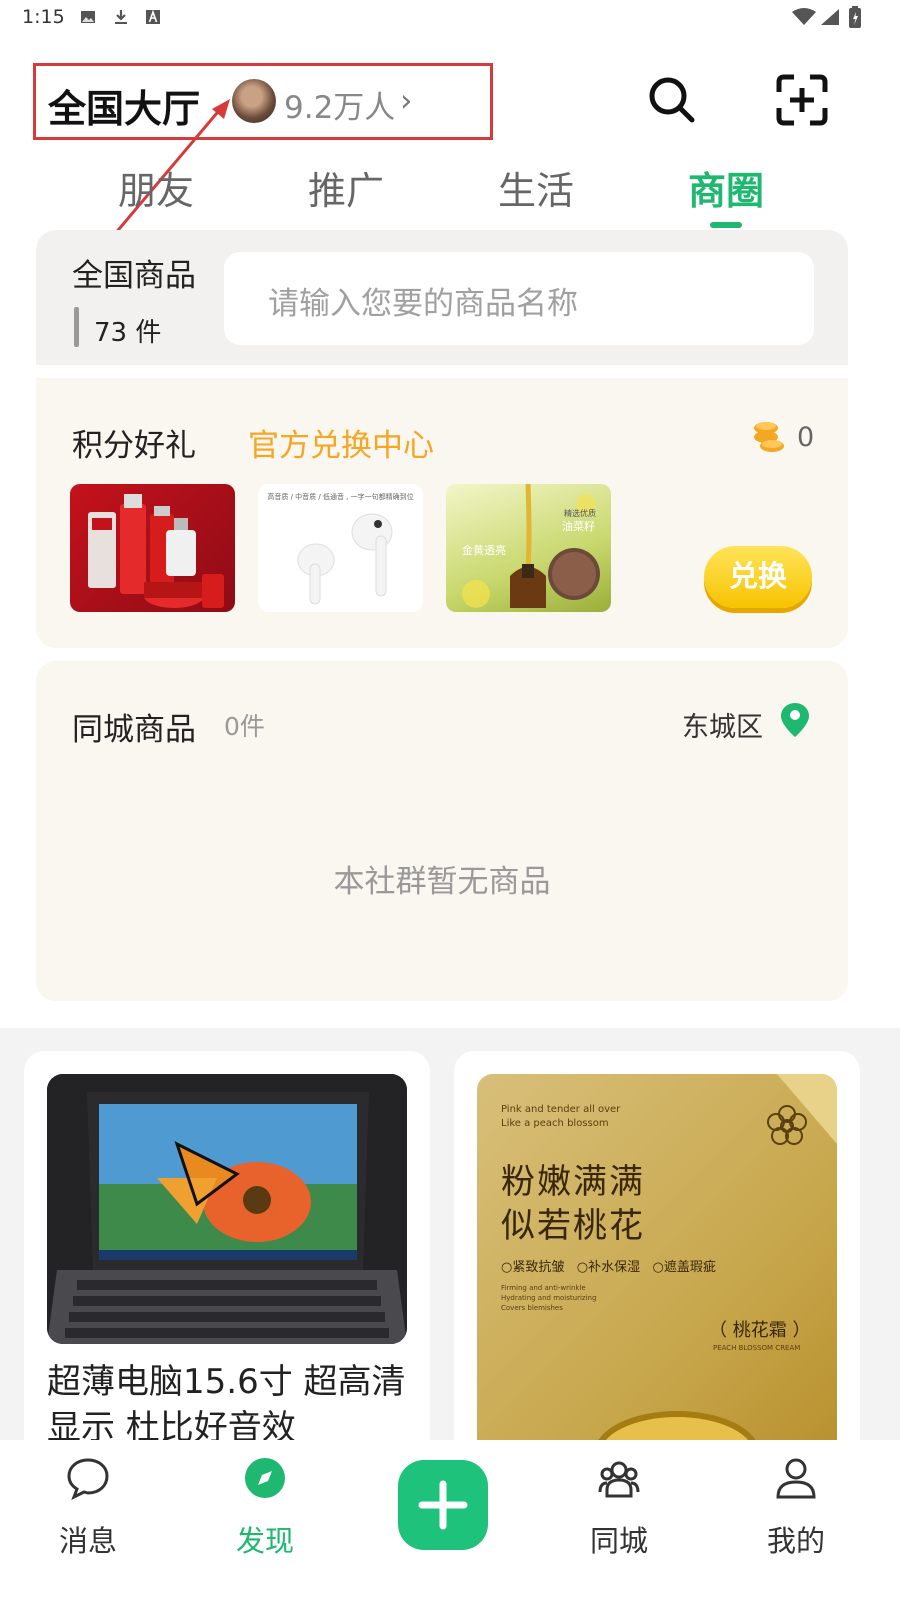 The image size is (900, 1600). I want to click on local-goods-label: 同城商品, so click(134, 730).